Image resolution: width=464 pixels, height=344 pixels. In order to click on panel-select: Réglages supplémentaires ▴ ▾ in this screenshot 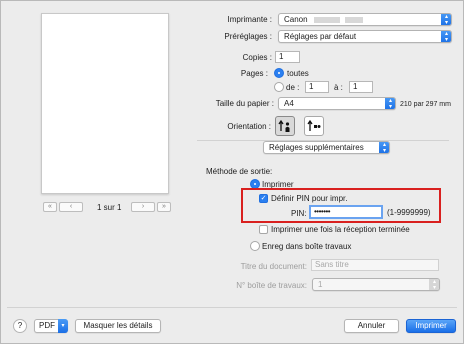, I will do `click(326, 147)`.